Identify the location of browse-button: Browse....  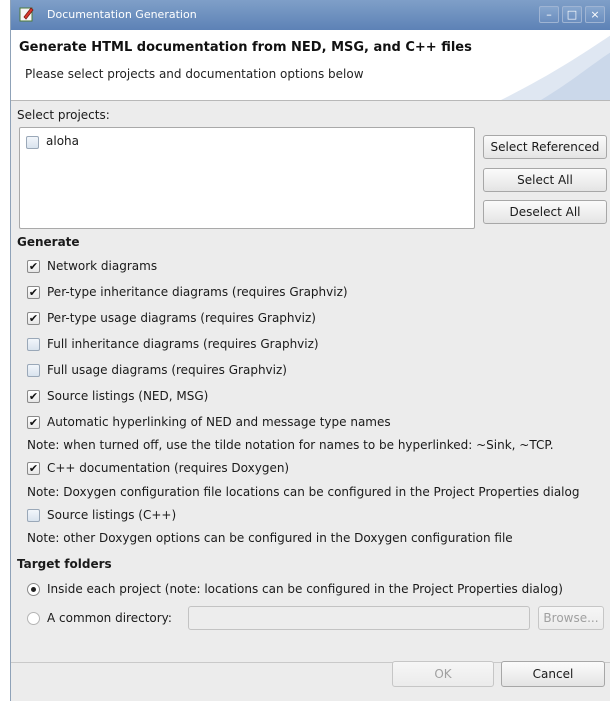
(571, 618).